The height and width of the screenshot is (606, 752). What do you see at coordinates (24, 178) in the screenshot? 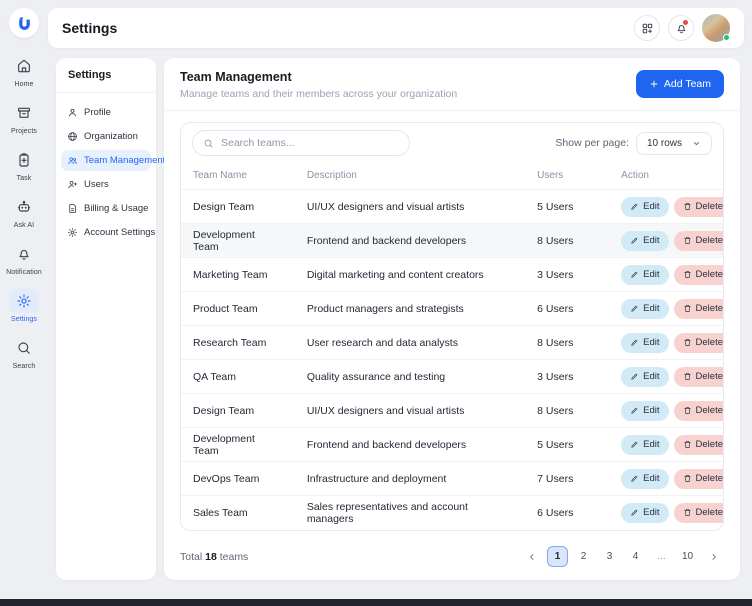
I see `rail-item-label: Task` at bounding box center [24, 178].